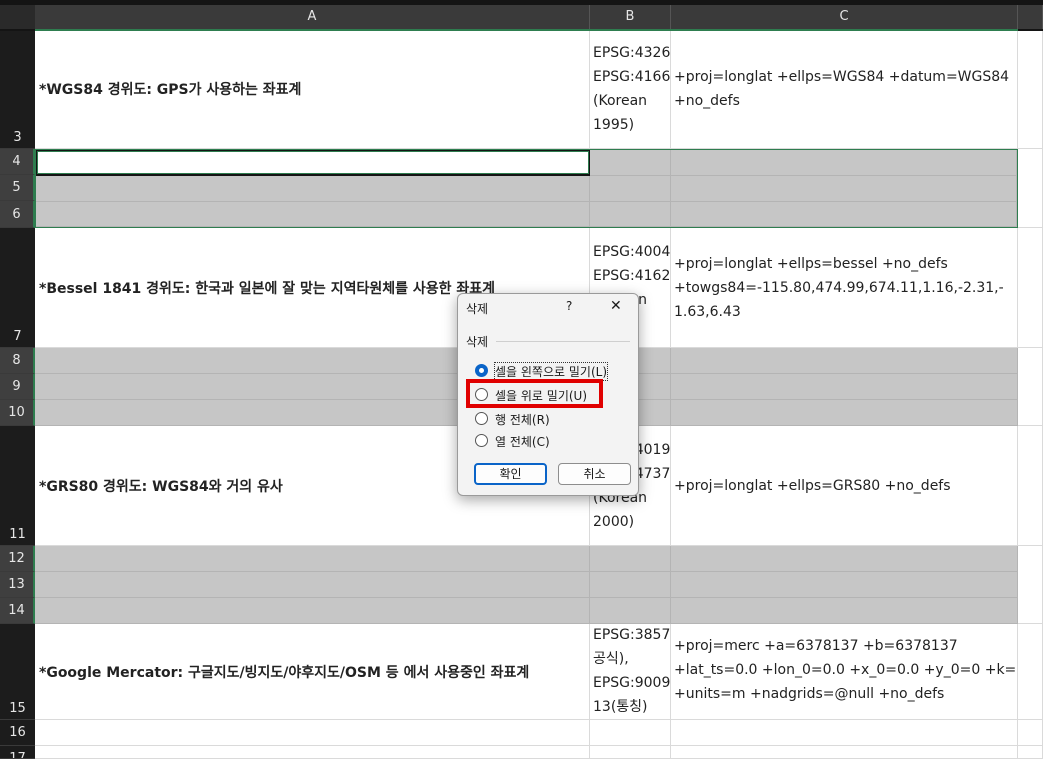  What do you see at coordinates (481, 440) in the screenshot?
I see `radio-entire-column` at bounding box center [481, 440].